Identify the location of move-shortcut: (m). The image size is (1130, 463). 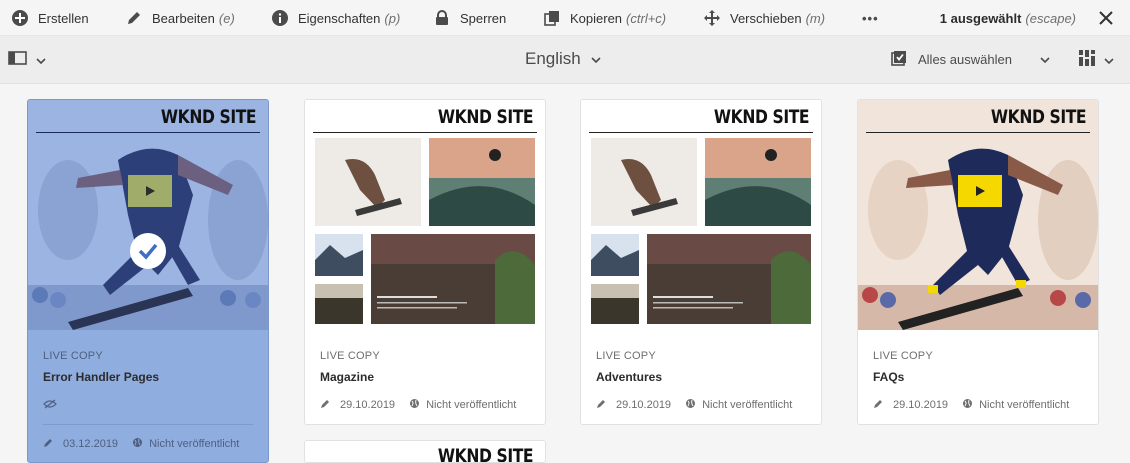
(815, 18).